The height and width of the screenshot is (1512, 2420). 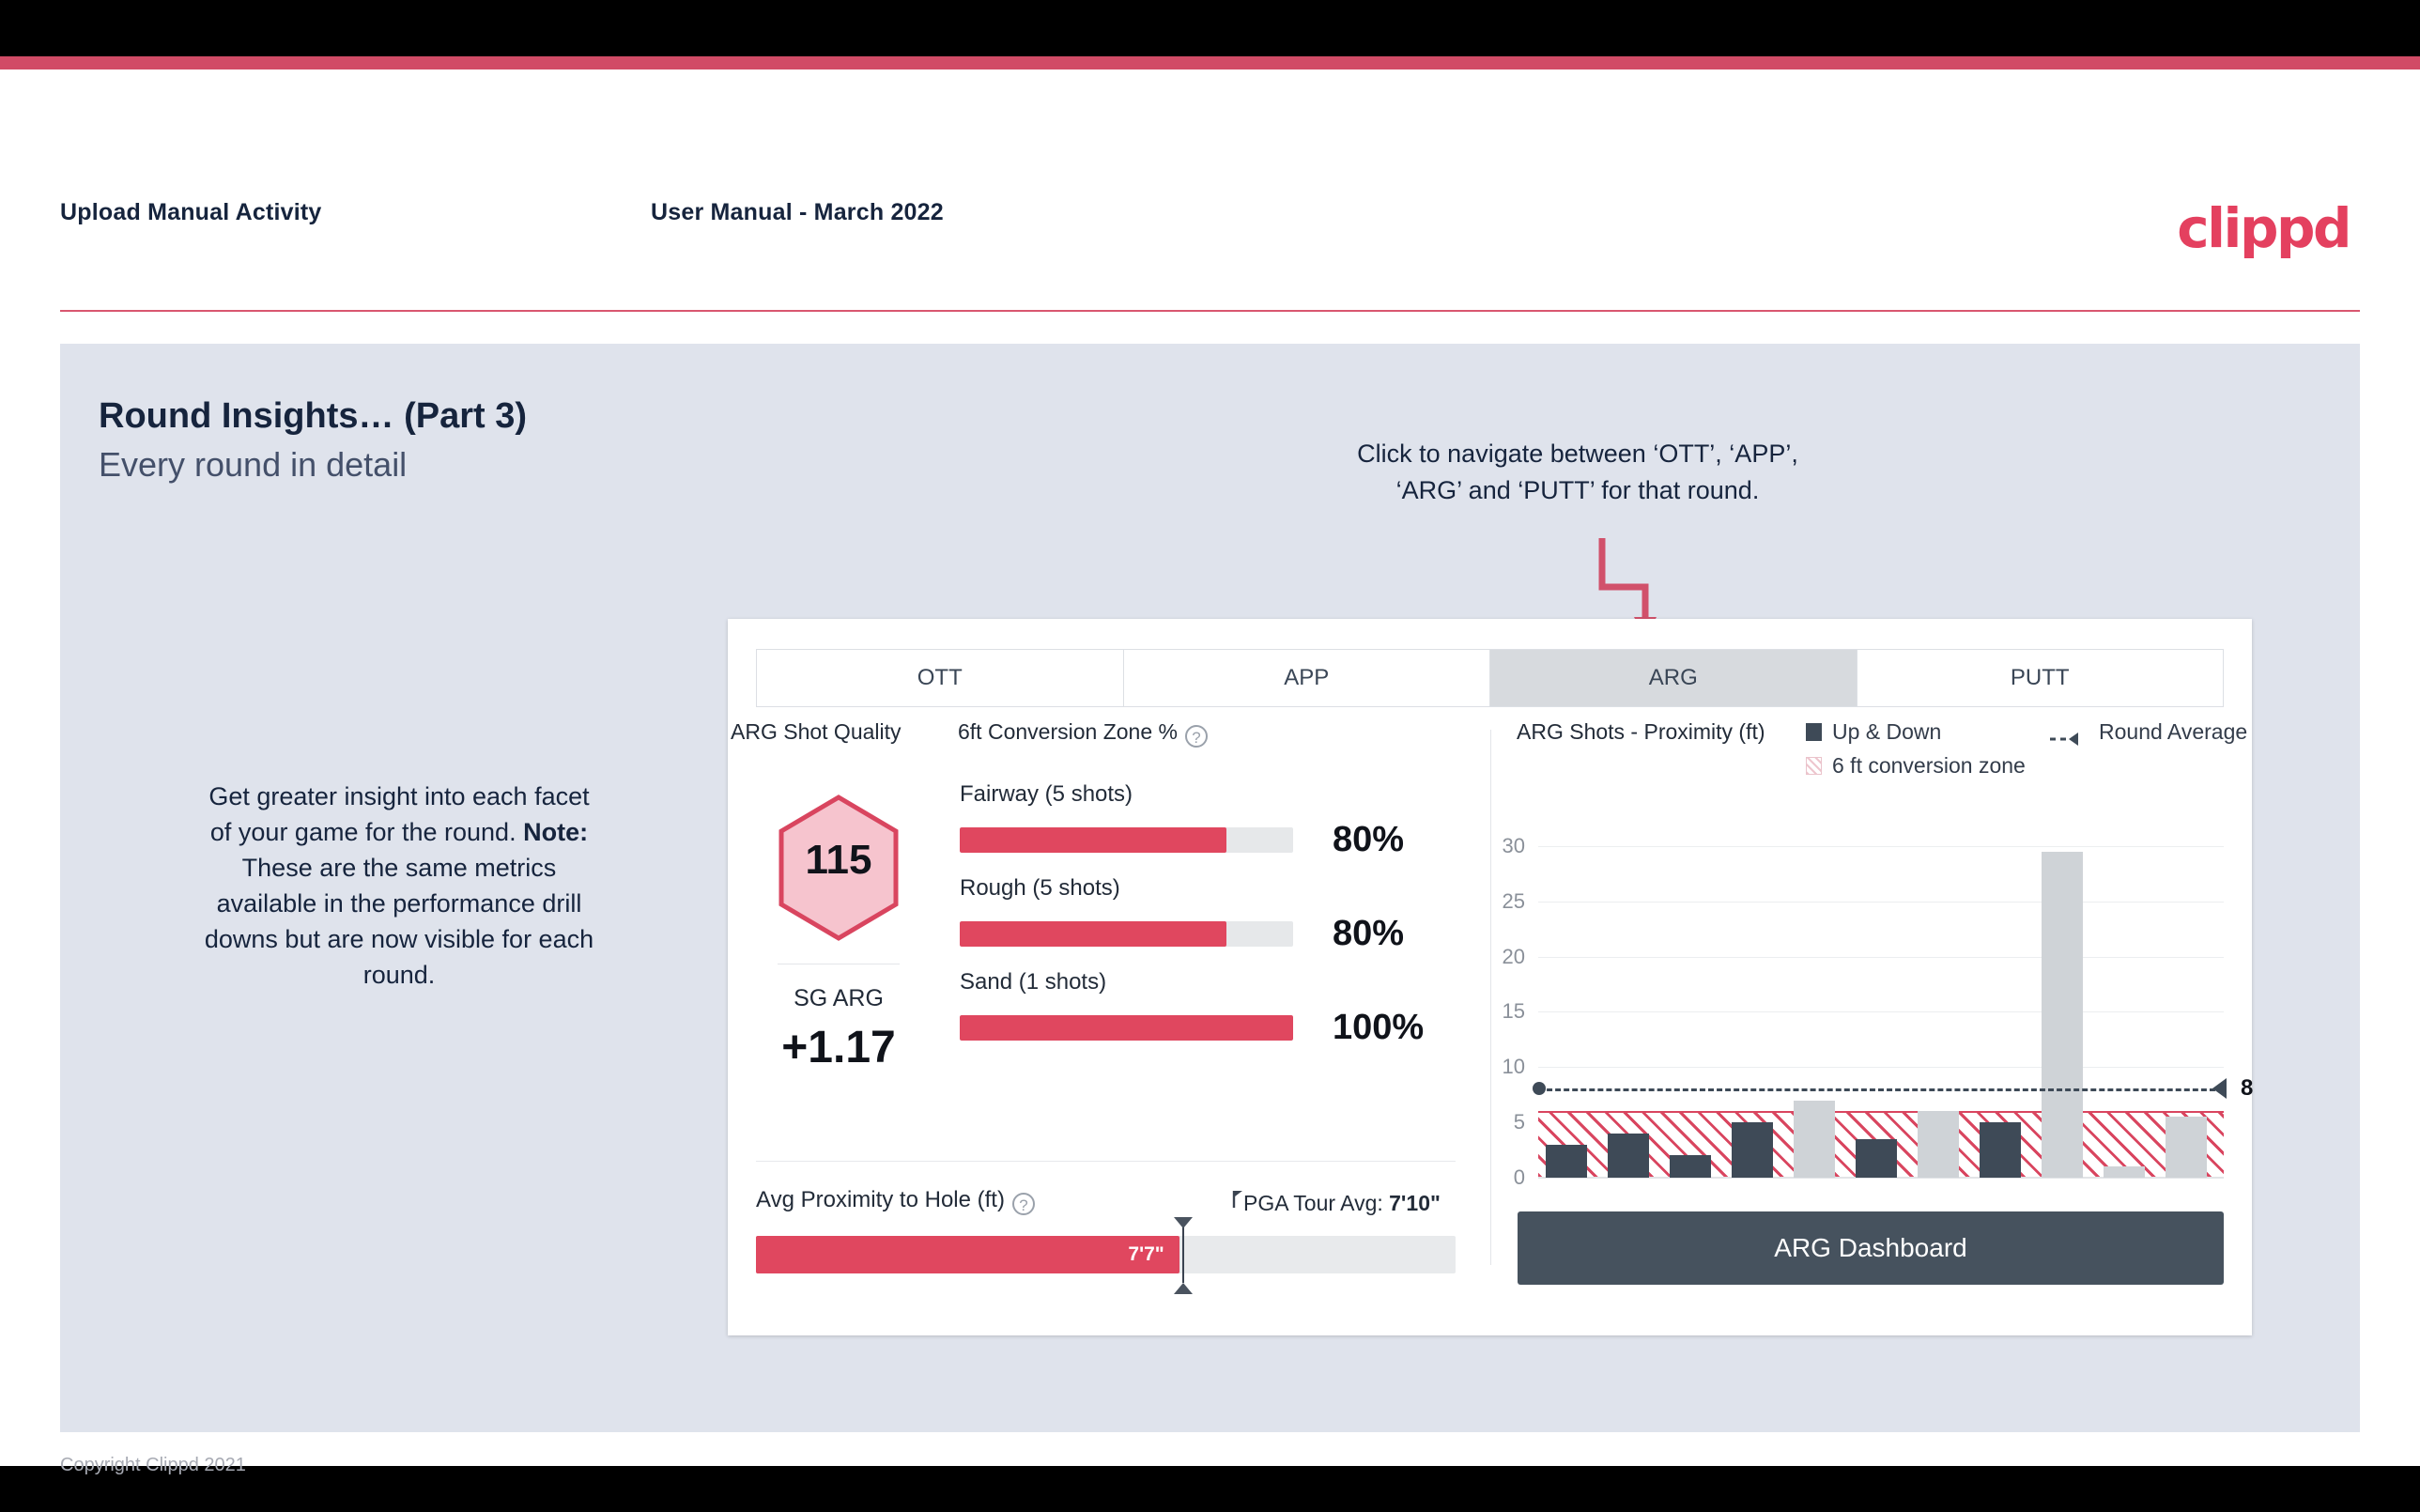 I want to click on y-axis-tick: 25, so click(x=1513, y=901).